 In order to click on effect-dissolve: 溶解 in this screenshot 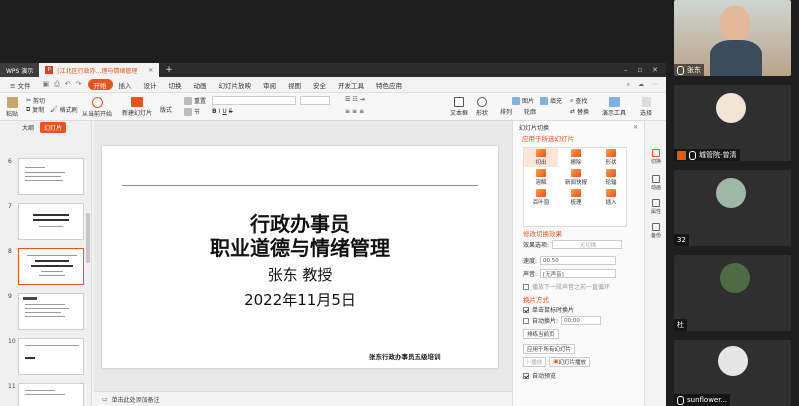, I will do `click(541, 177)`.